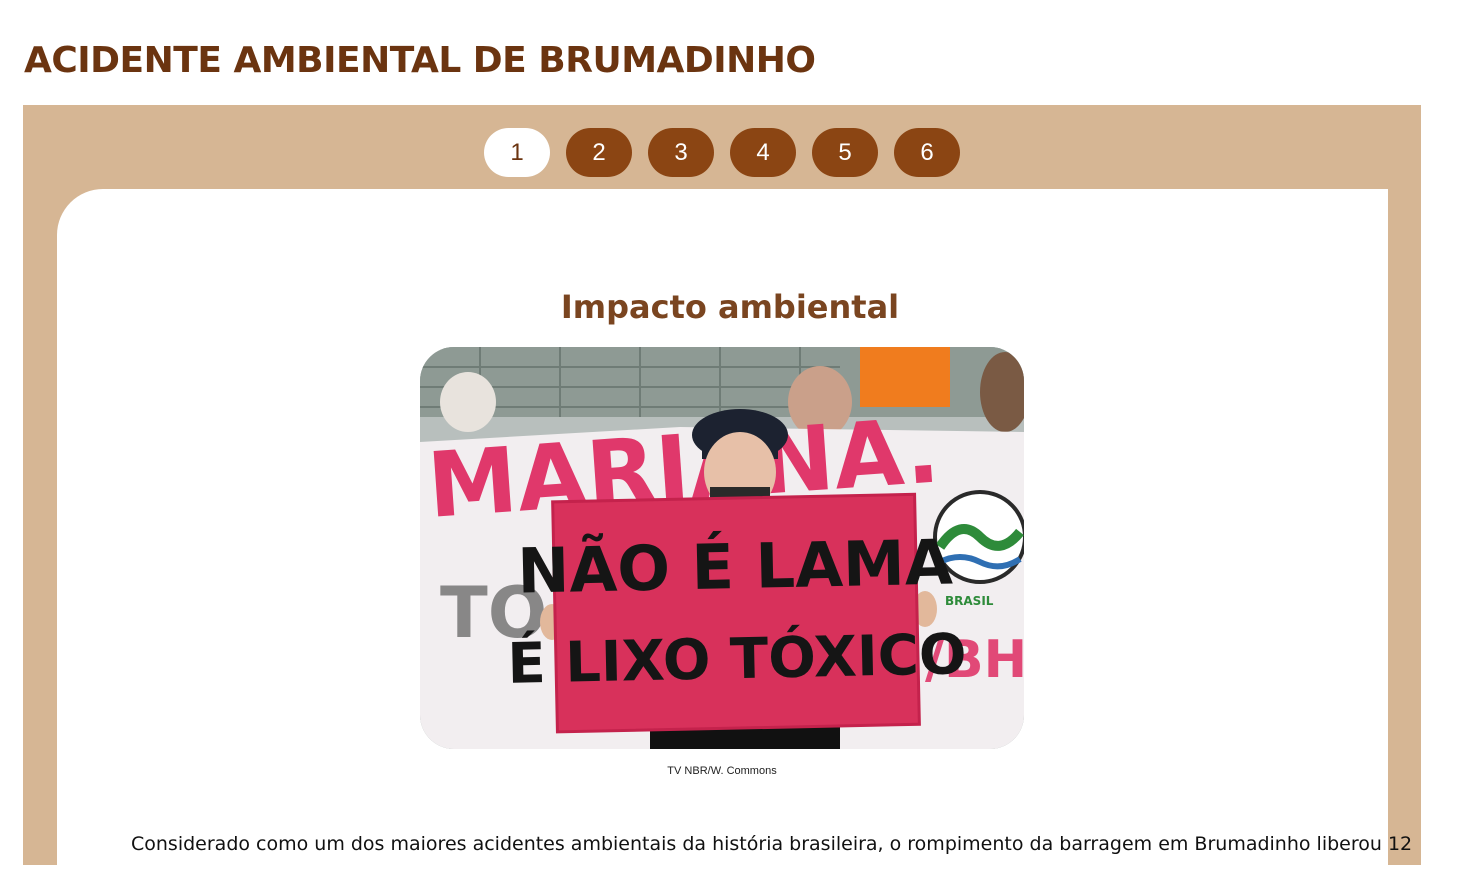 This screenshot has height=889, width=1460. I want to click on page-title: ACIDENTE AMBIENTAL DE BRUMADINHO, so click(420, 60).